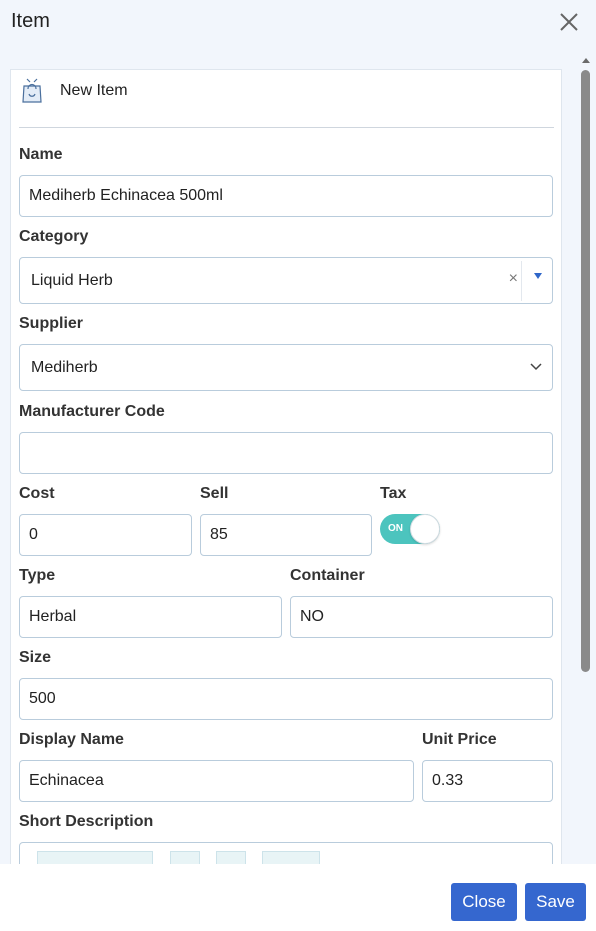  I want to click on supplier-value: Mediherb, so click(64, 367).